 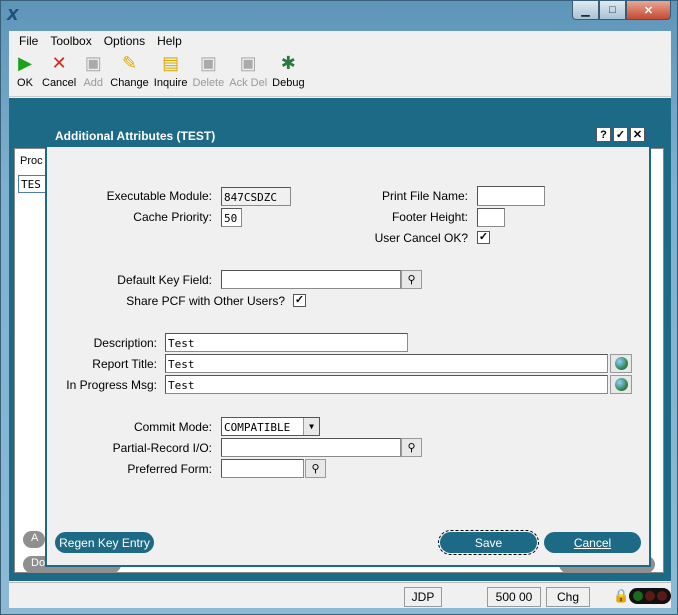 I want to click on in-progress-msg-globe-icon, so click(x=621, y=384).